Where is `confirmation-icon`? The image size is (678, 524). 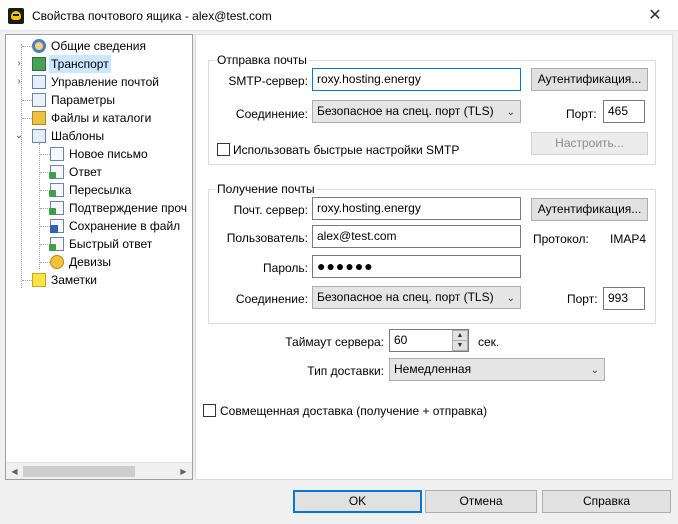
confirmation-icon is located at coordinates (56, 208).